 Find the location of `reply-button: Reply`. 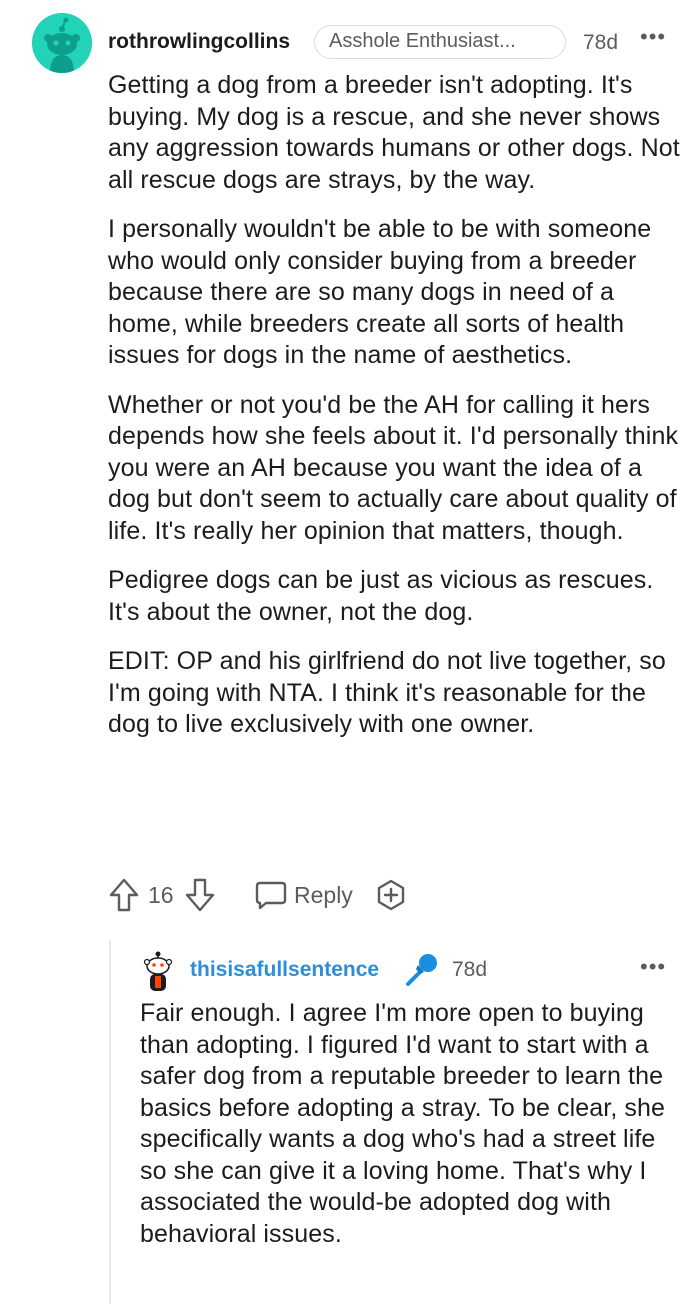

reply-button: Reply is located at coordinates (303, 895).